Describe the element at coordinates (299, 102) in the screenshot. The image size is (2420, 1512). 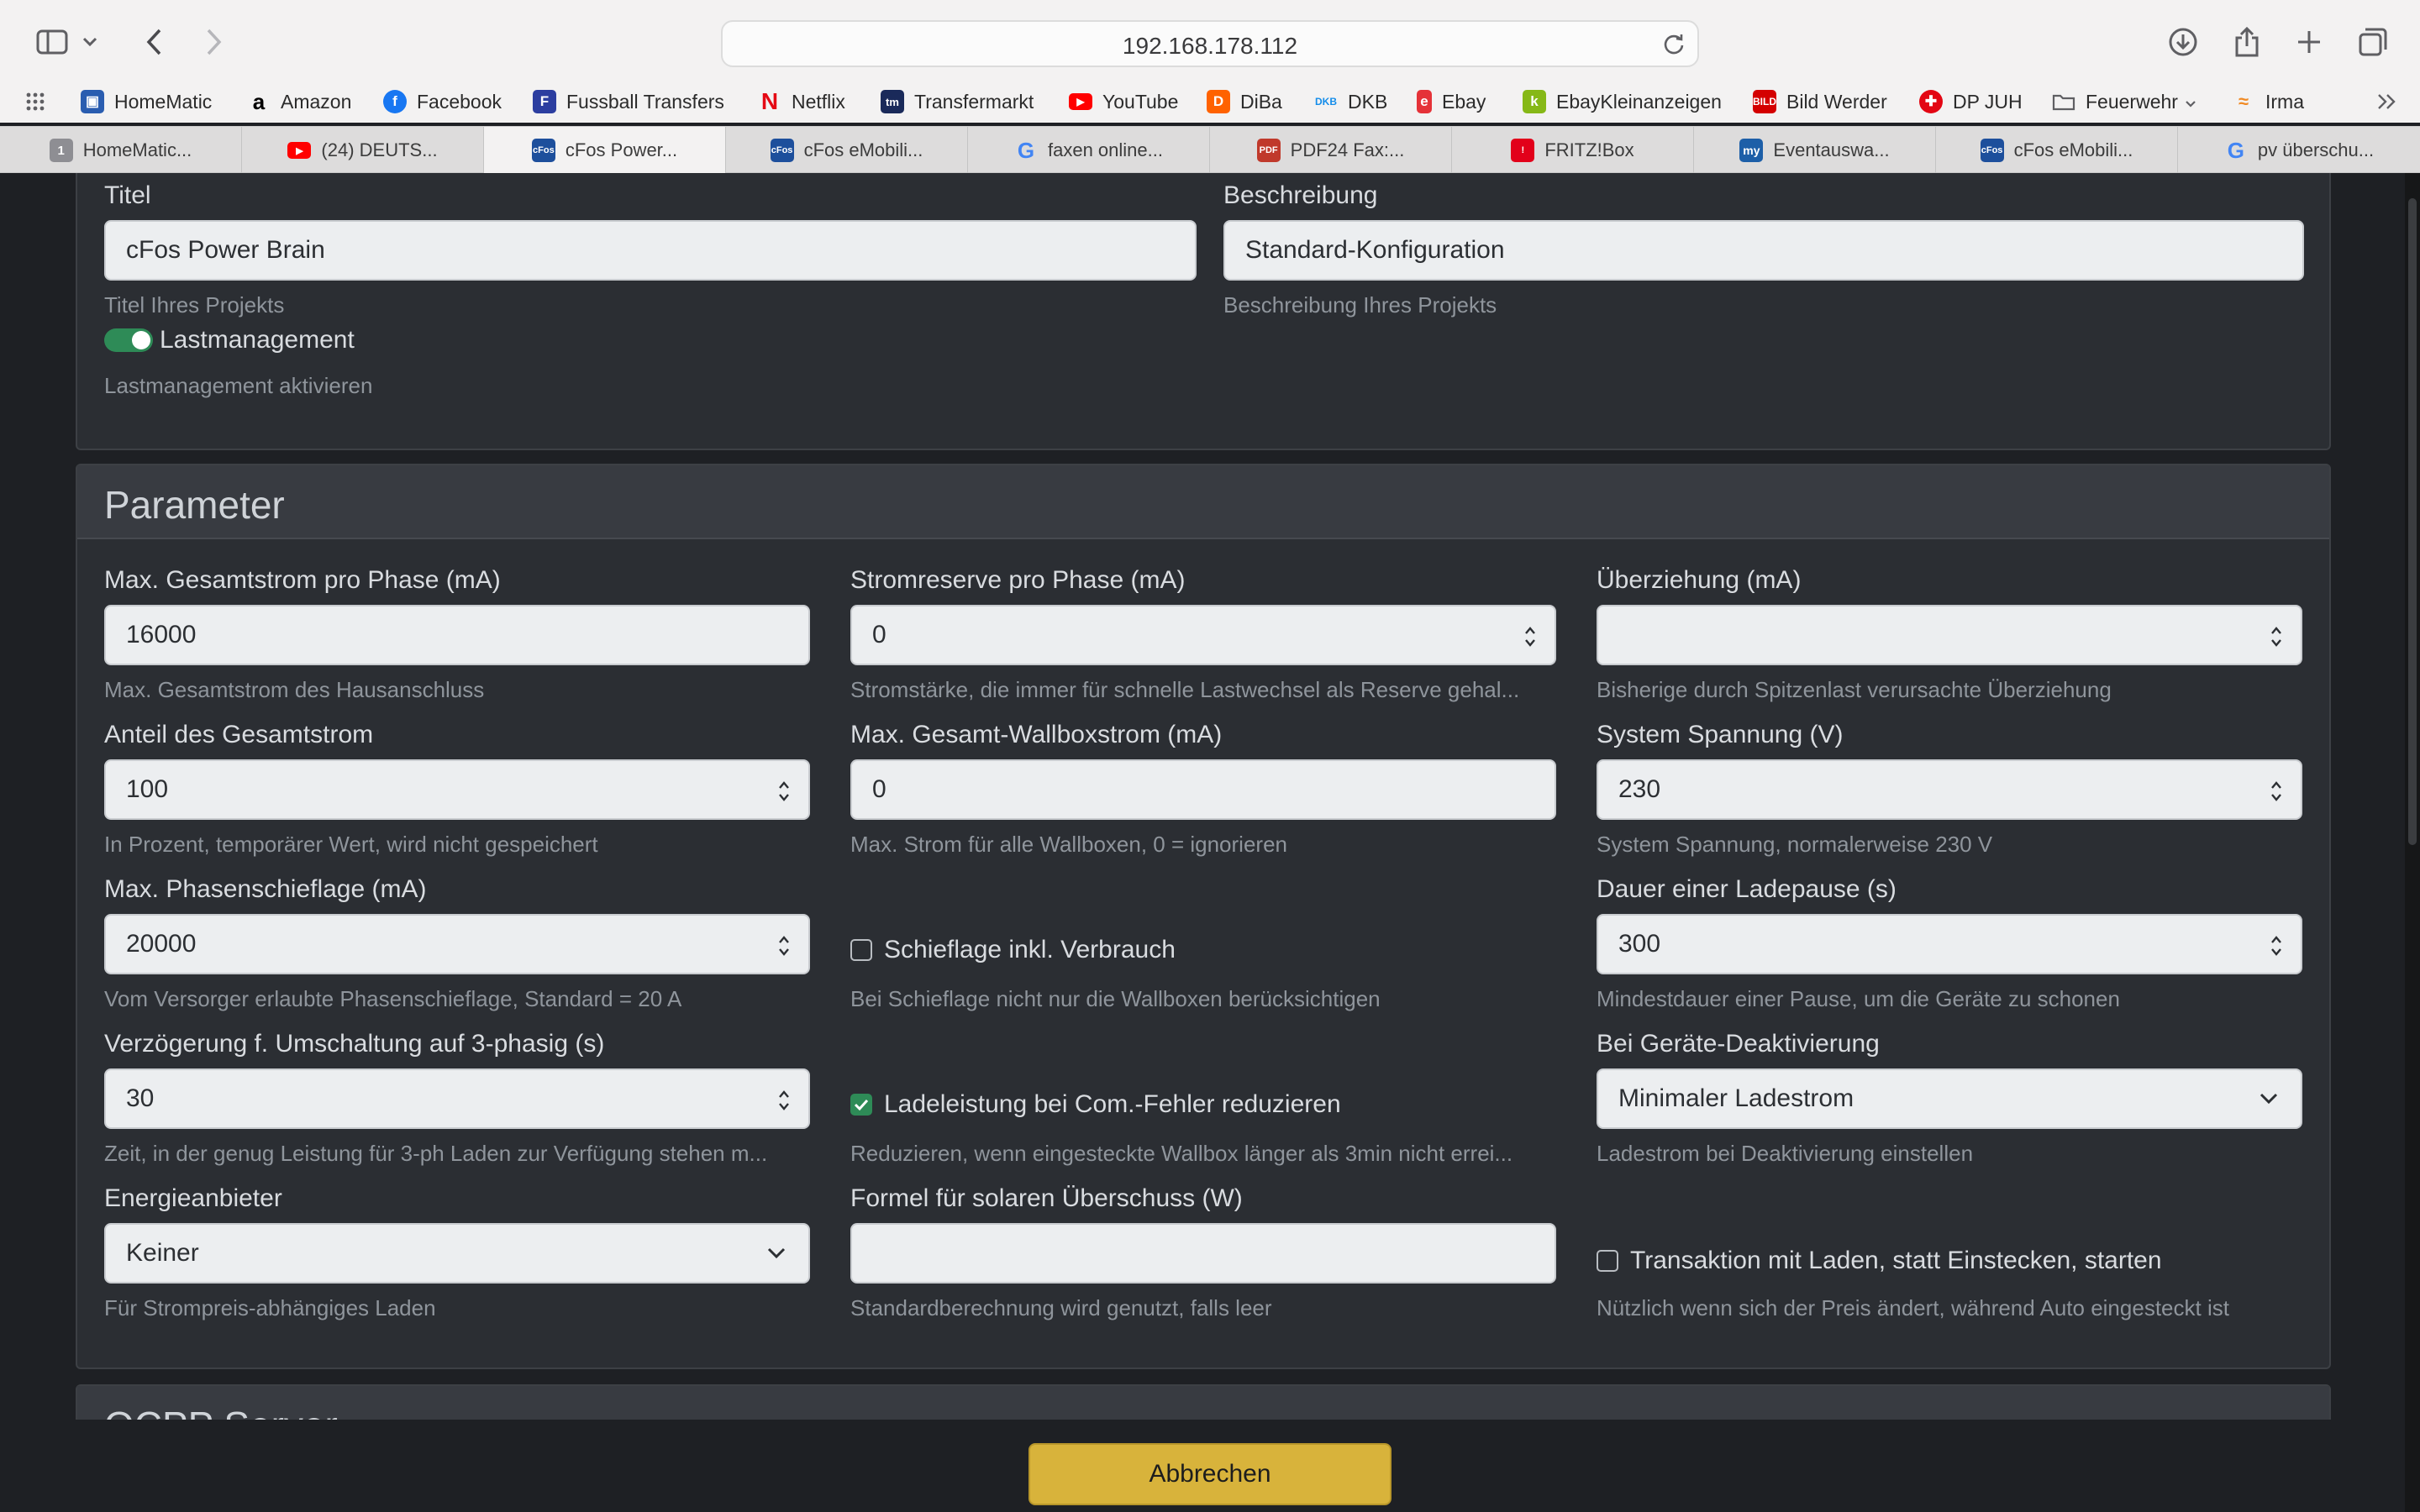
I see `bookmark-amazon: a Amazon` at that location.